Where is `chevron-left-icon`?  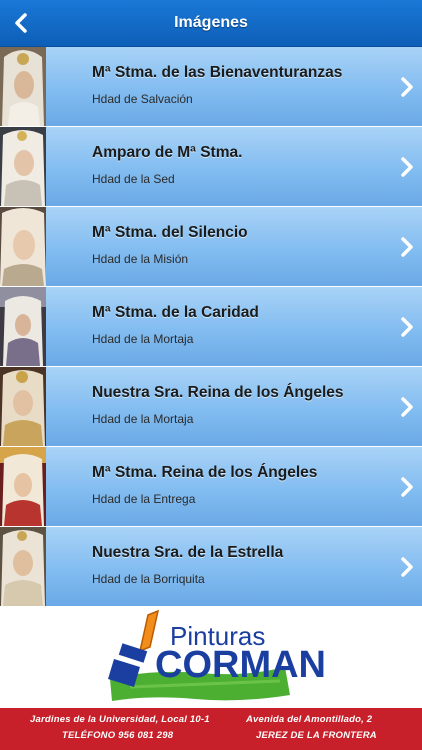
chevron-left-icon is located at coordinates (21, 23).